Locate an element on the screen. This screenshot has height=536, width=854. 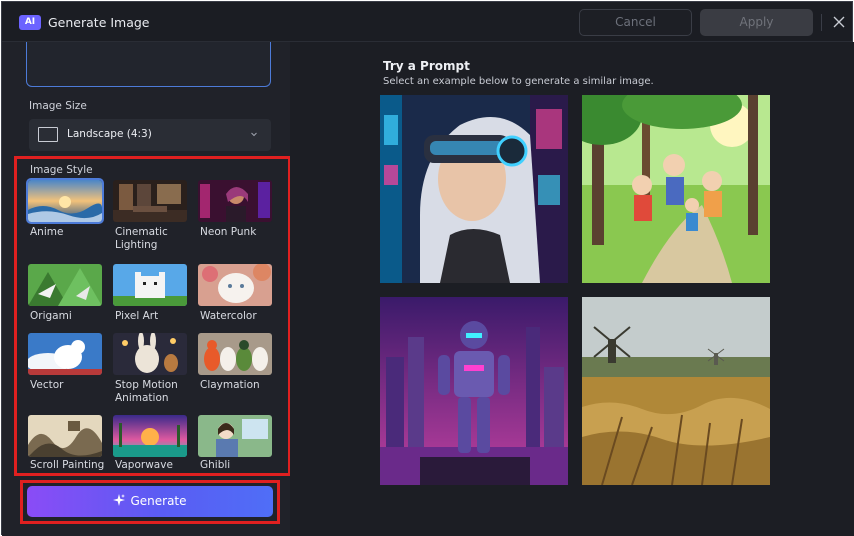
style-tile-cinematic-lighting: Cinematic Lighting is located at coordinates (150, 216).